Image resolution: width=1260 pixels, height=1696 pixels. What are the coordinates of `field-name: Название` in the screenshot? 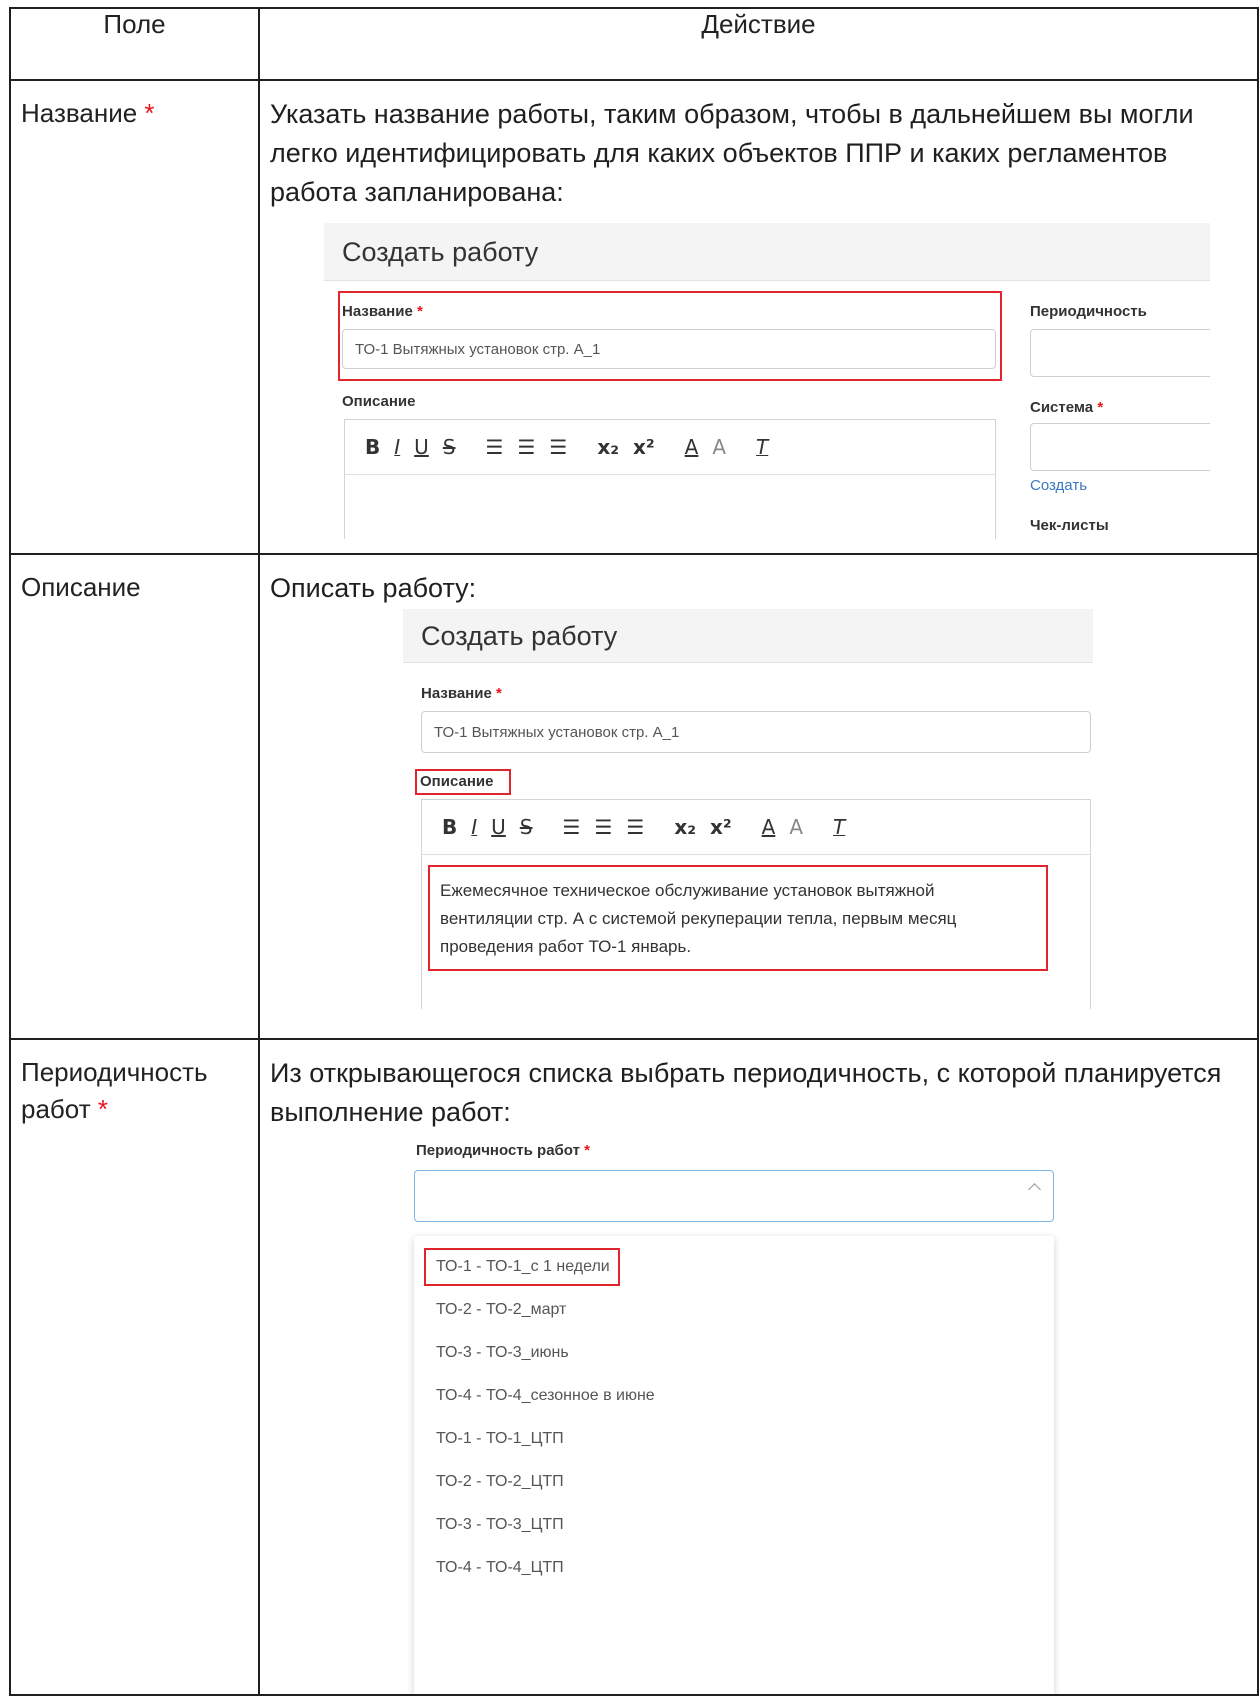 It's located at (79, 113).